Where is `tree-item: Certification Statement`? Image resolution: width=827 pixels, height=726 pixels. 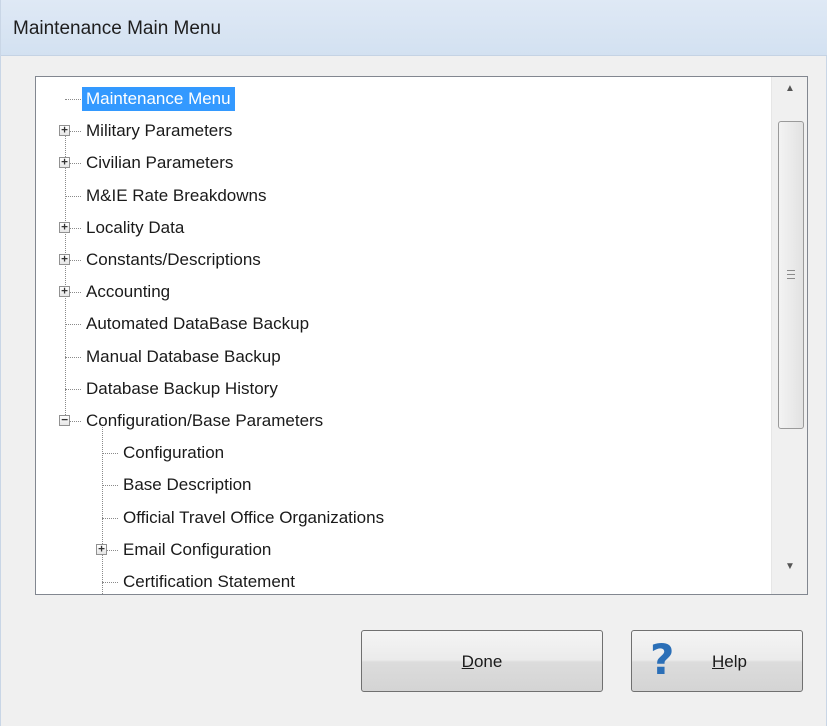
tree-item: Certification Statement is located at coordinates (386, 581).